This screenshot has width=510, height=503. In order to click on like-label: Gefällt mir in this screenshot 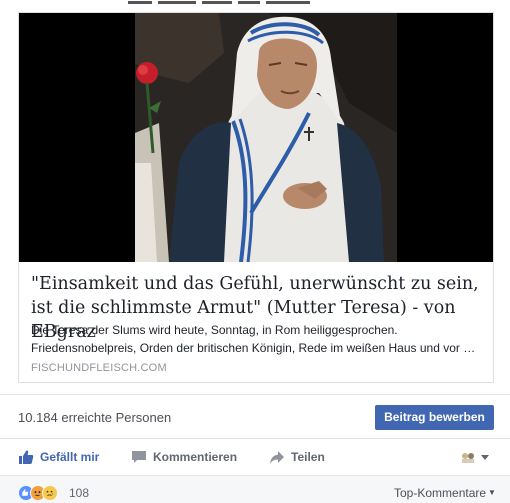, I will do `click(70, 457)`.